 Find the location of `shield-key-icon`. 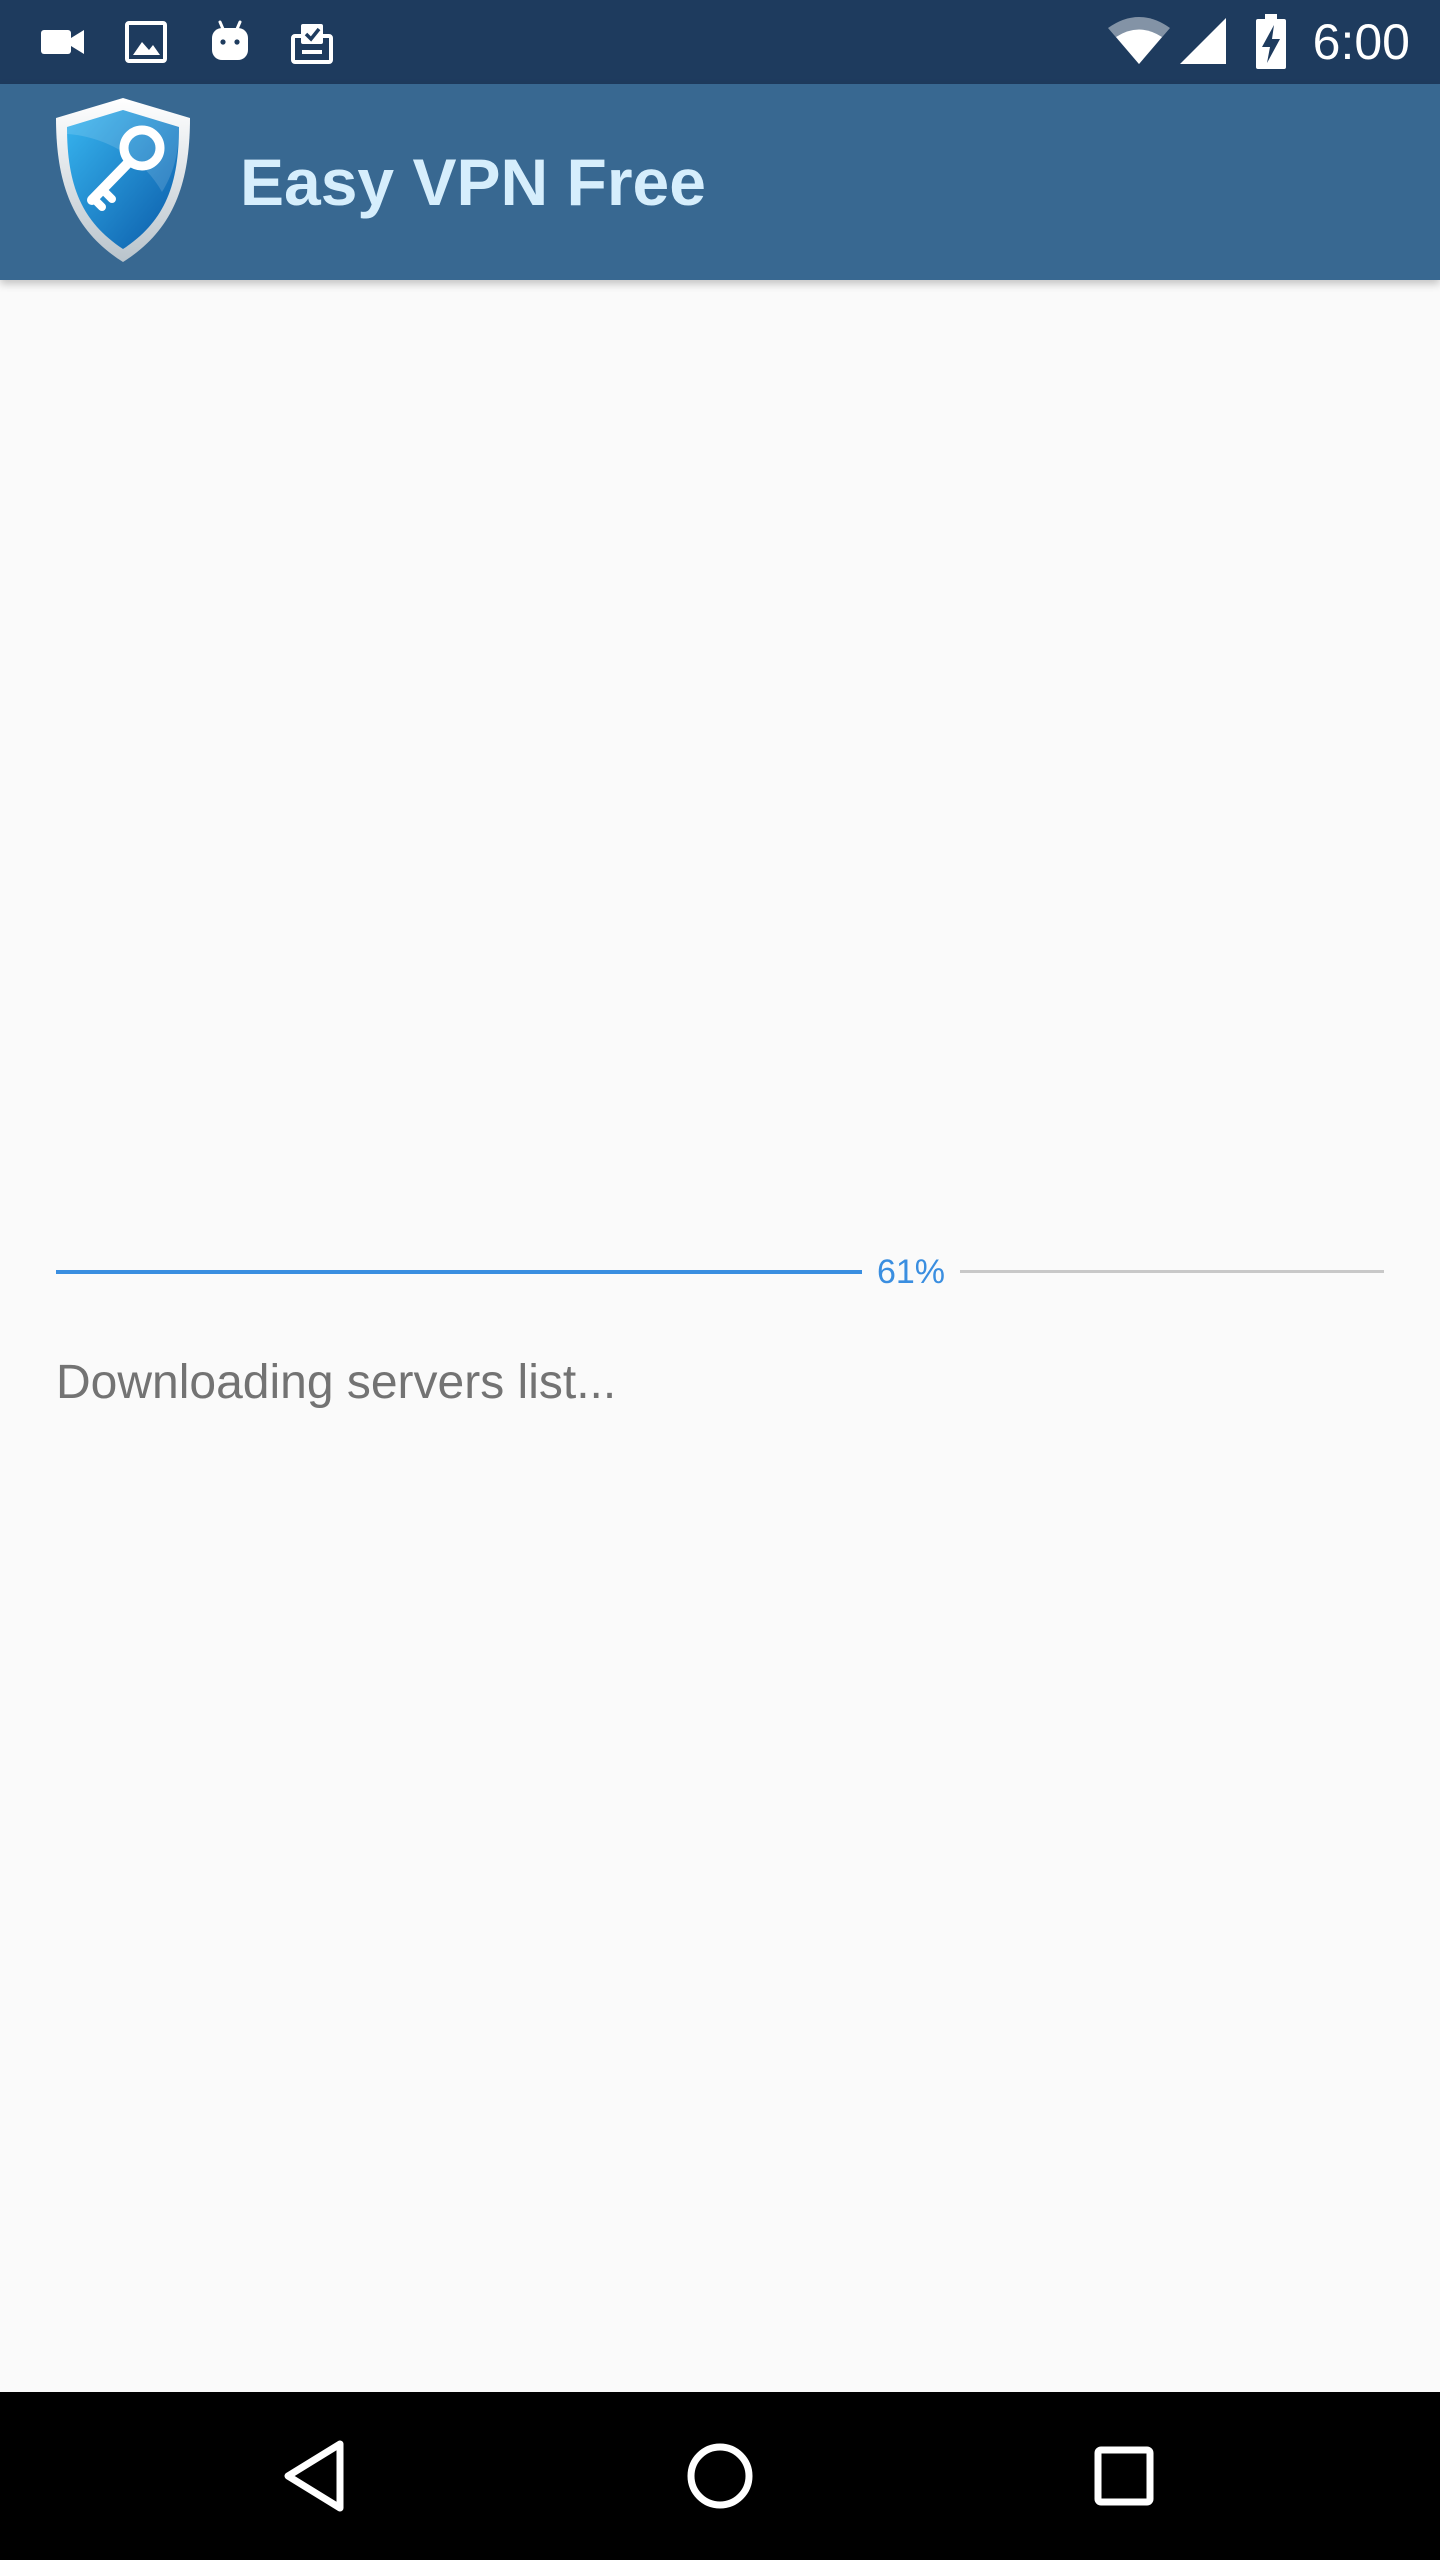

shield-key-icon is located at coordinates (123, 180).